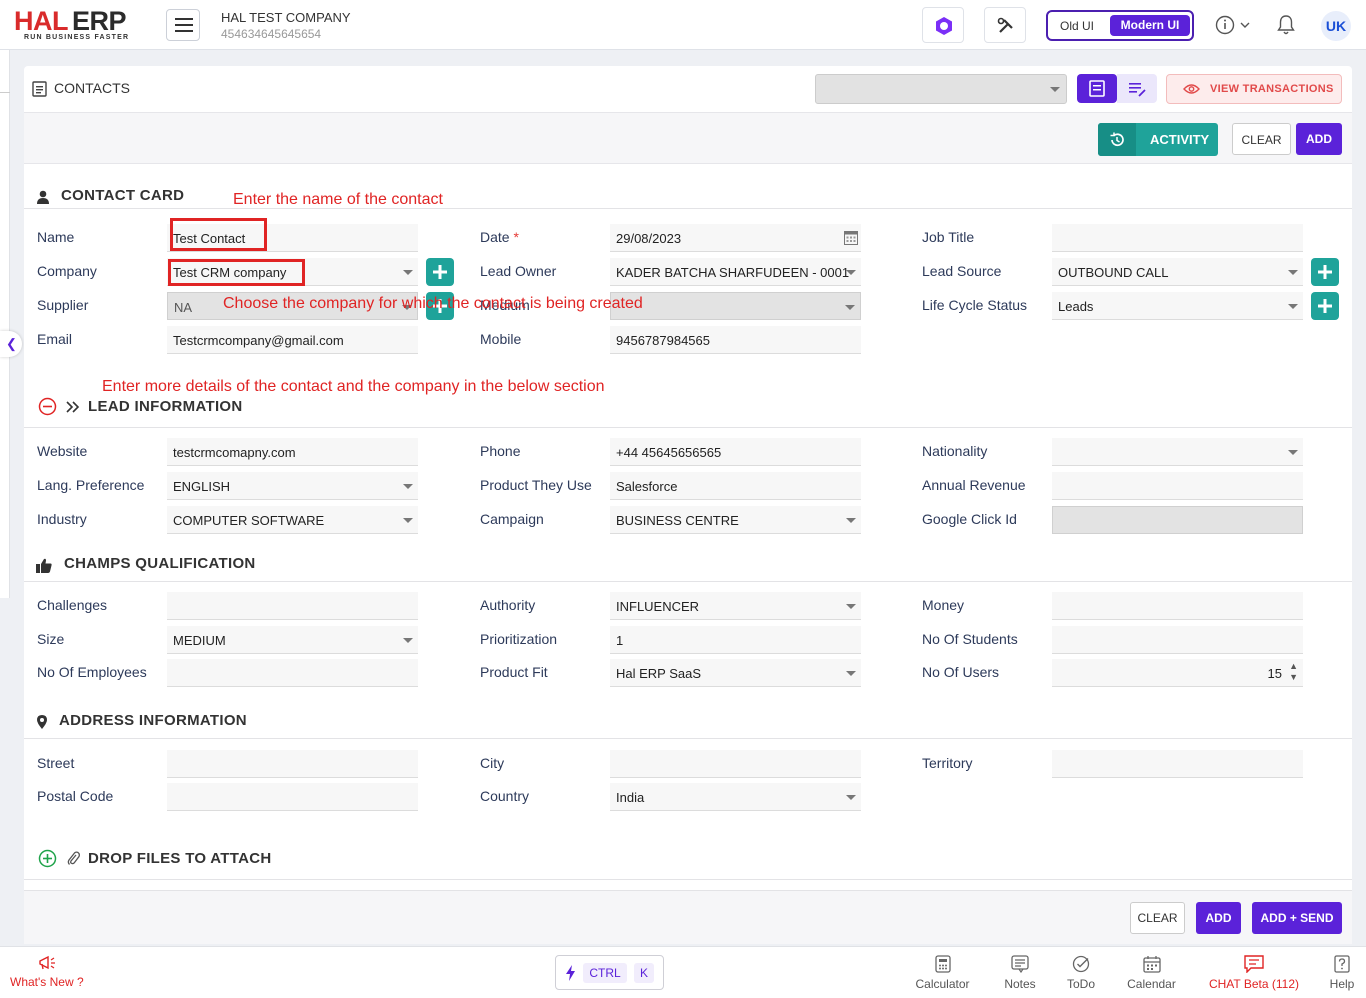  What do you see at coordinates (514, 672) in the screenshot?
I see `product-fit-label: Product Fit` at bounding box center [514, 672].